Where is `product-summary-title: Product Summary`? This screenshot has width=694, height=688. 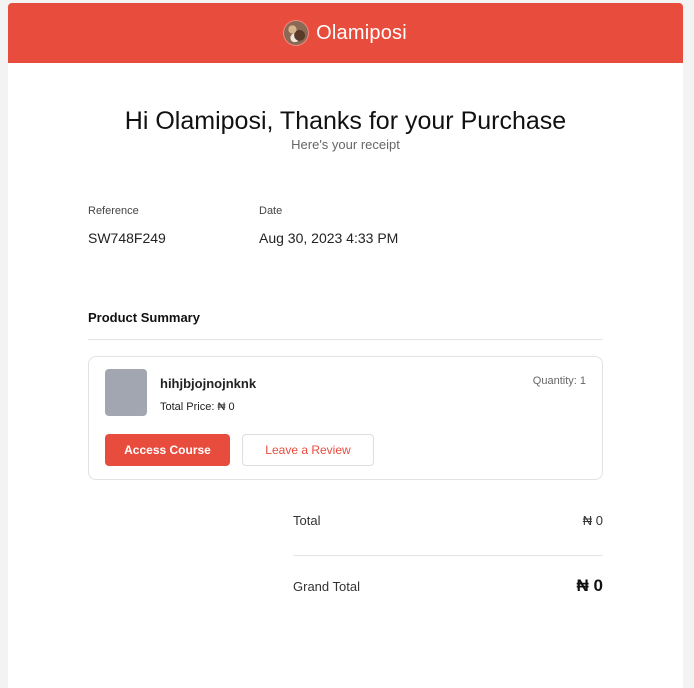 product-summary-title: Product Summary is located at coordinates (144, 317).